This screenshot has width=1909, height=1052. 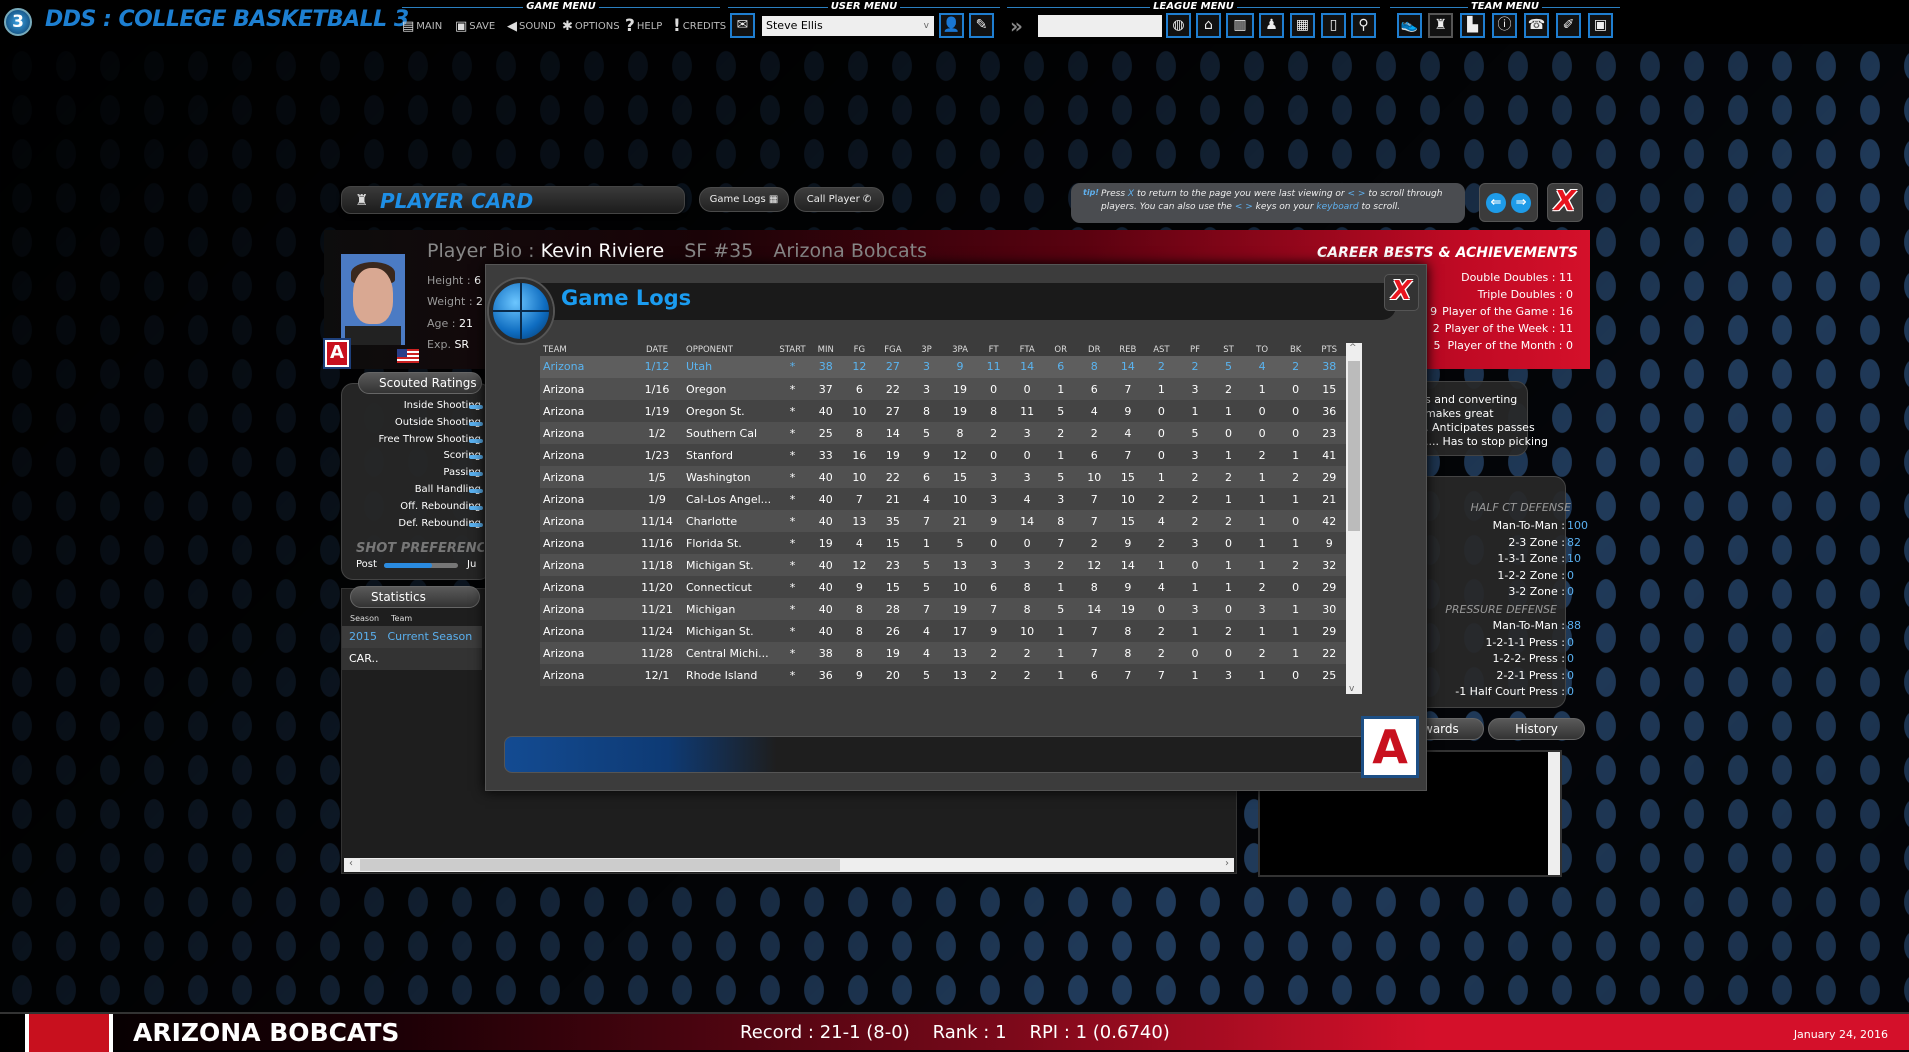 I want to click on league-home-button: ⌂, so click(x=1208, y=25).